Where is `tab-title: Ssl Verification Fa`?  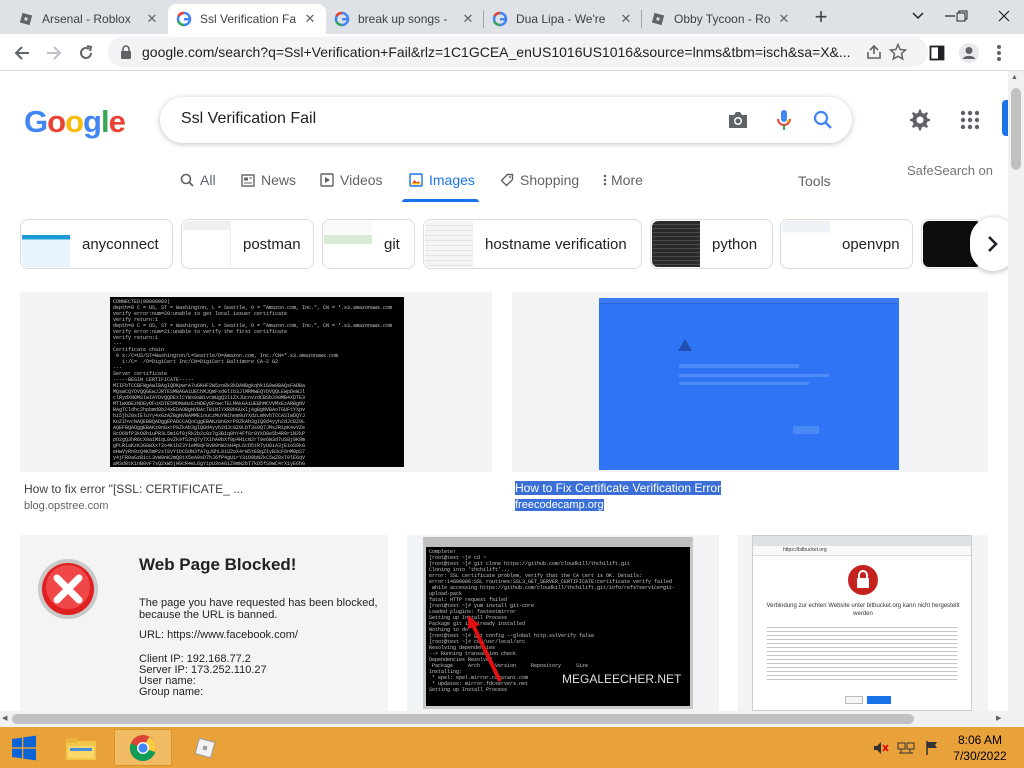
tab-title: Ssl Verification Fa is located at coordinates (248, 19).